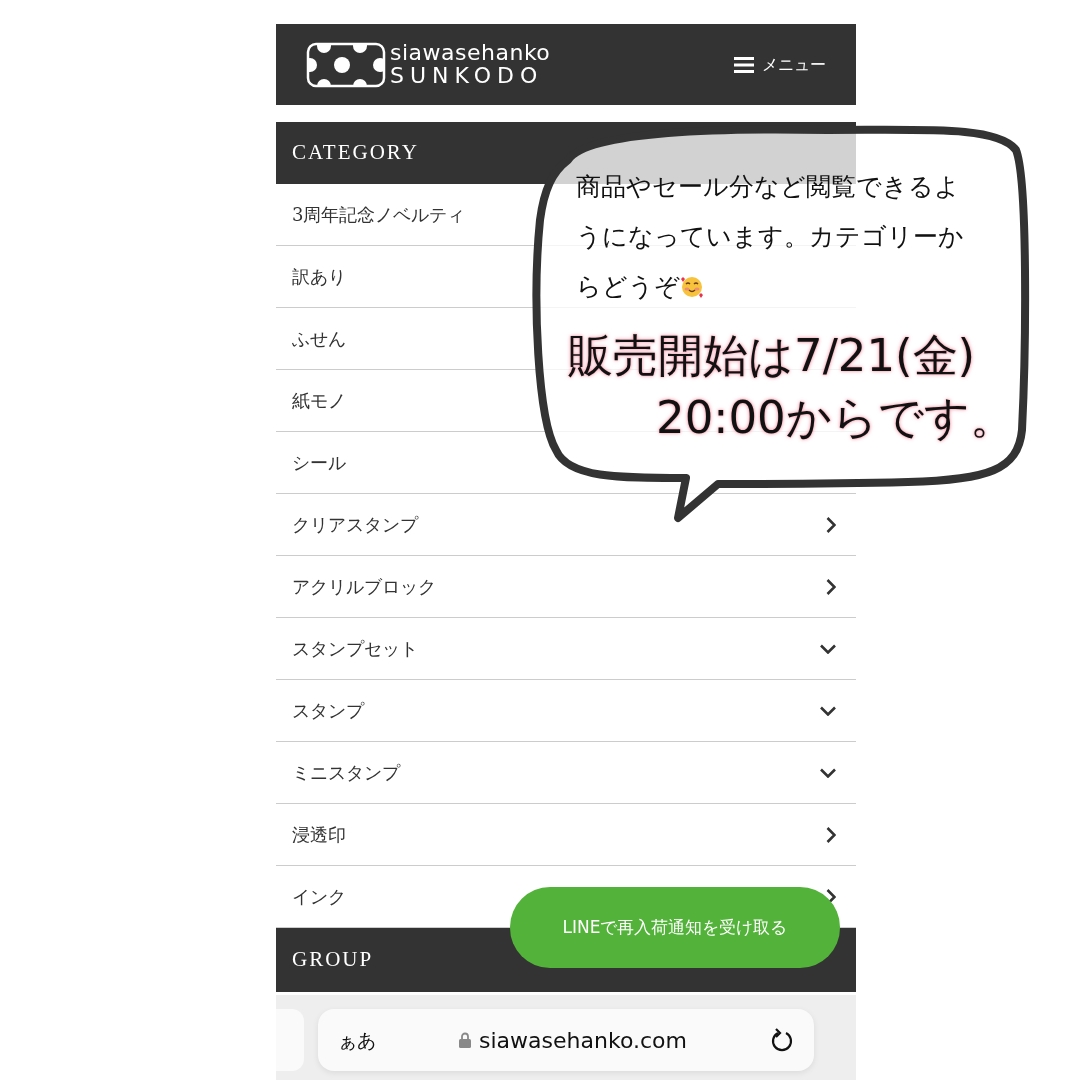  What do you see at coordinates (835, 418) in the screenshot?
I see `headline-text: 20:00からです。` at bounding box center [835, 418].